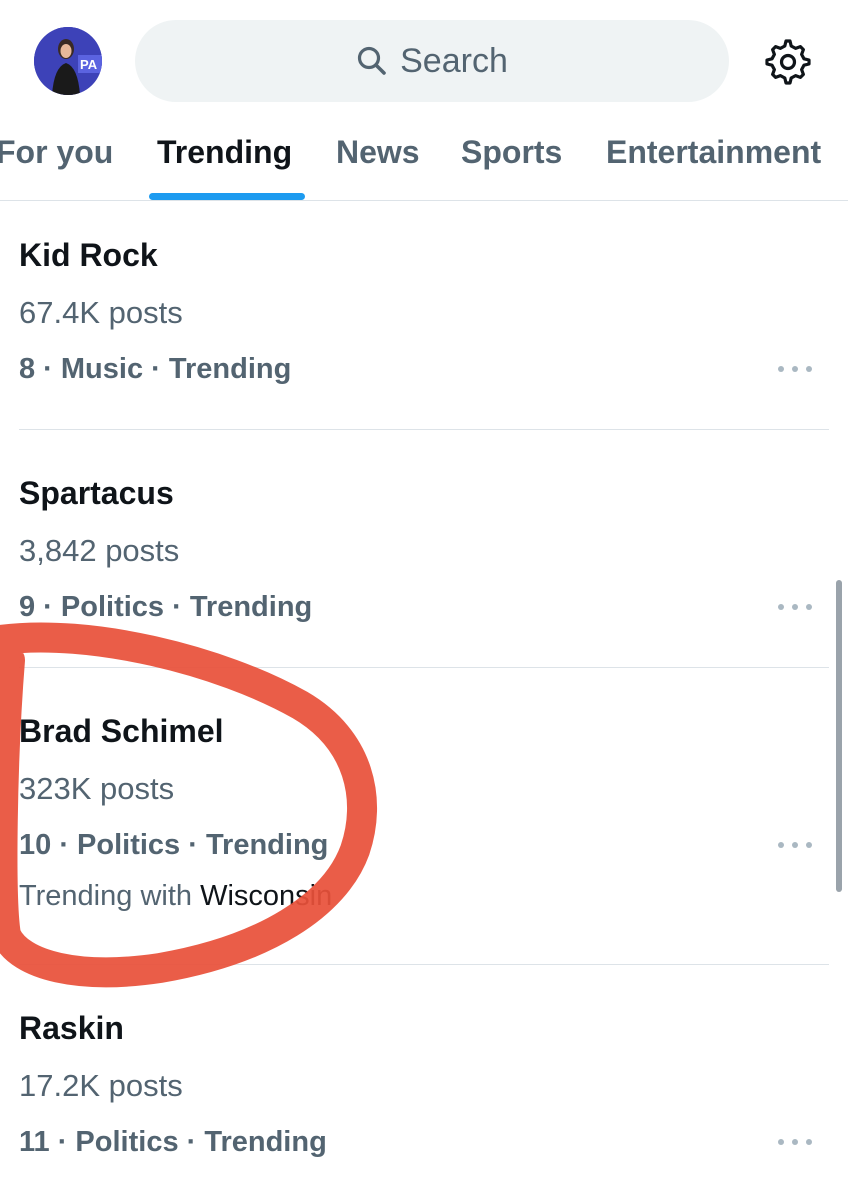 This screenshot has height=1200, width=848. I want to click on tab-news: News, so click(378, 152).